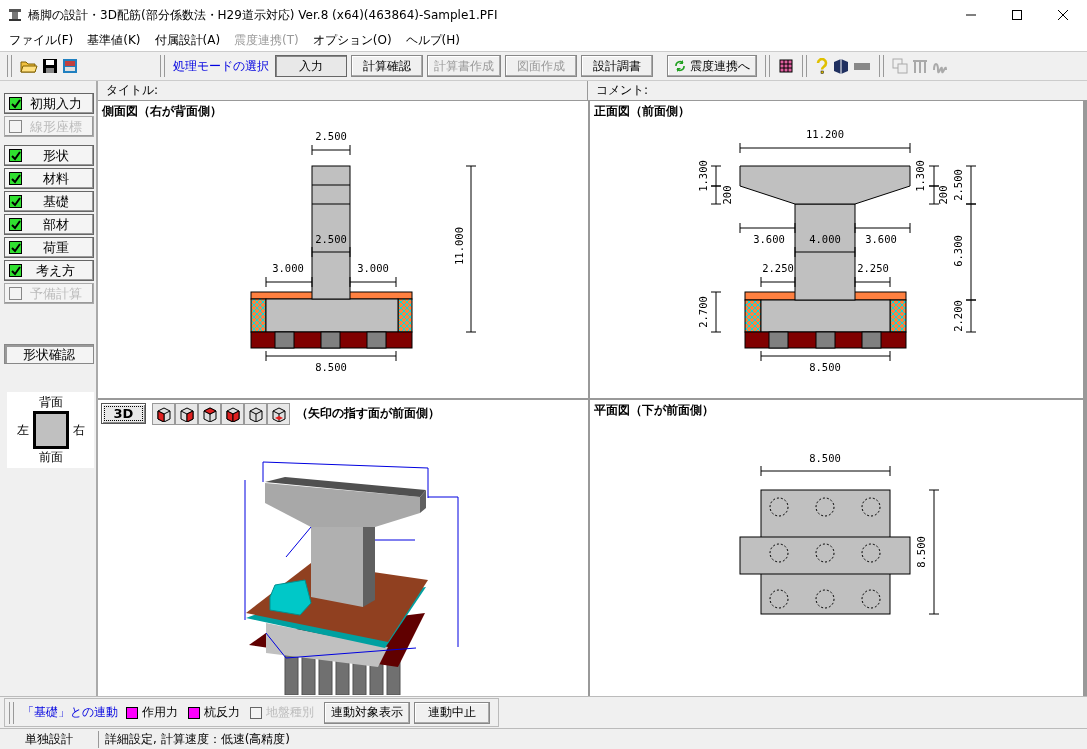 This screenshot has width=1087, height=749. I want to click on view-caption: （矢印の指す面が前面側）, so click(368, 413).